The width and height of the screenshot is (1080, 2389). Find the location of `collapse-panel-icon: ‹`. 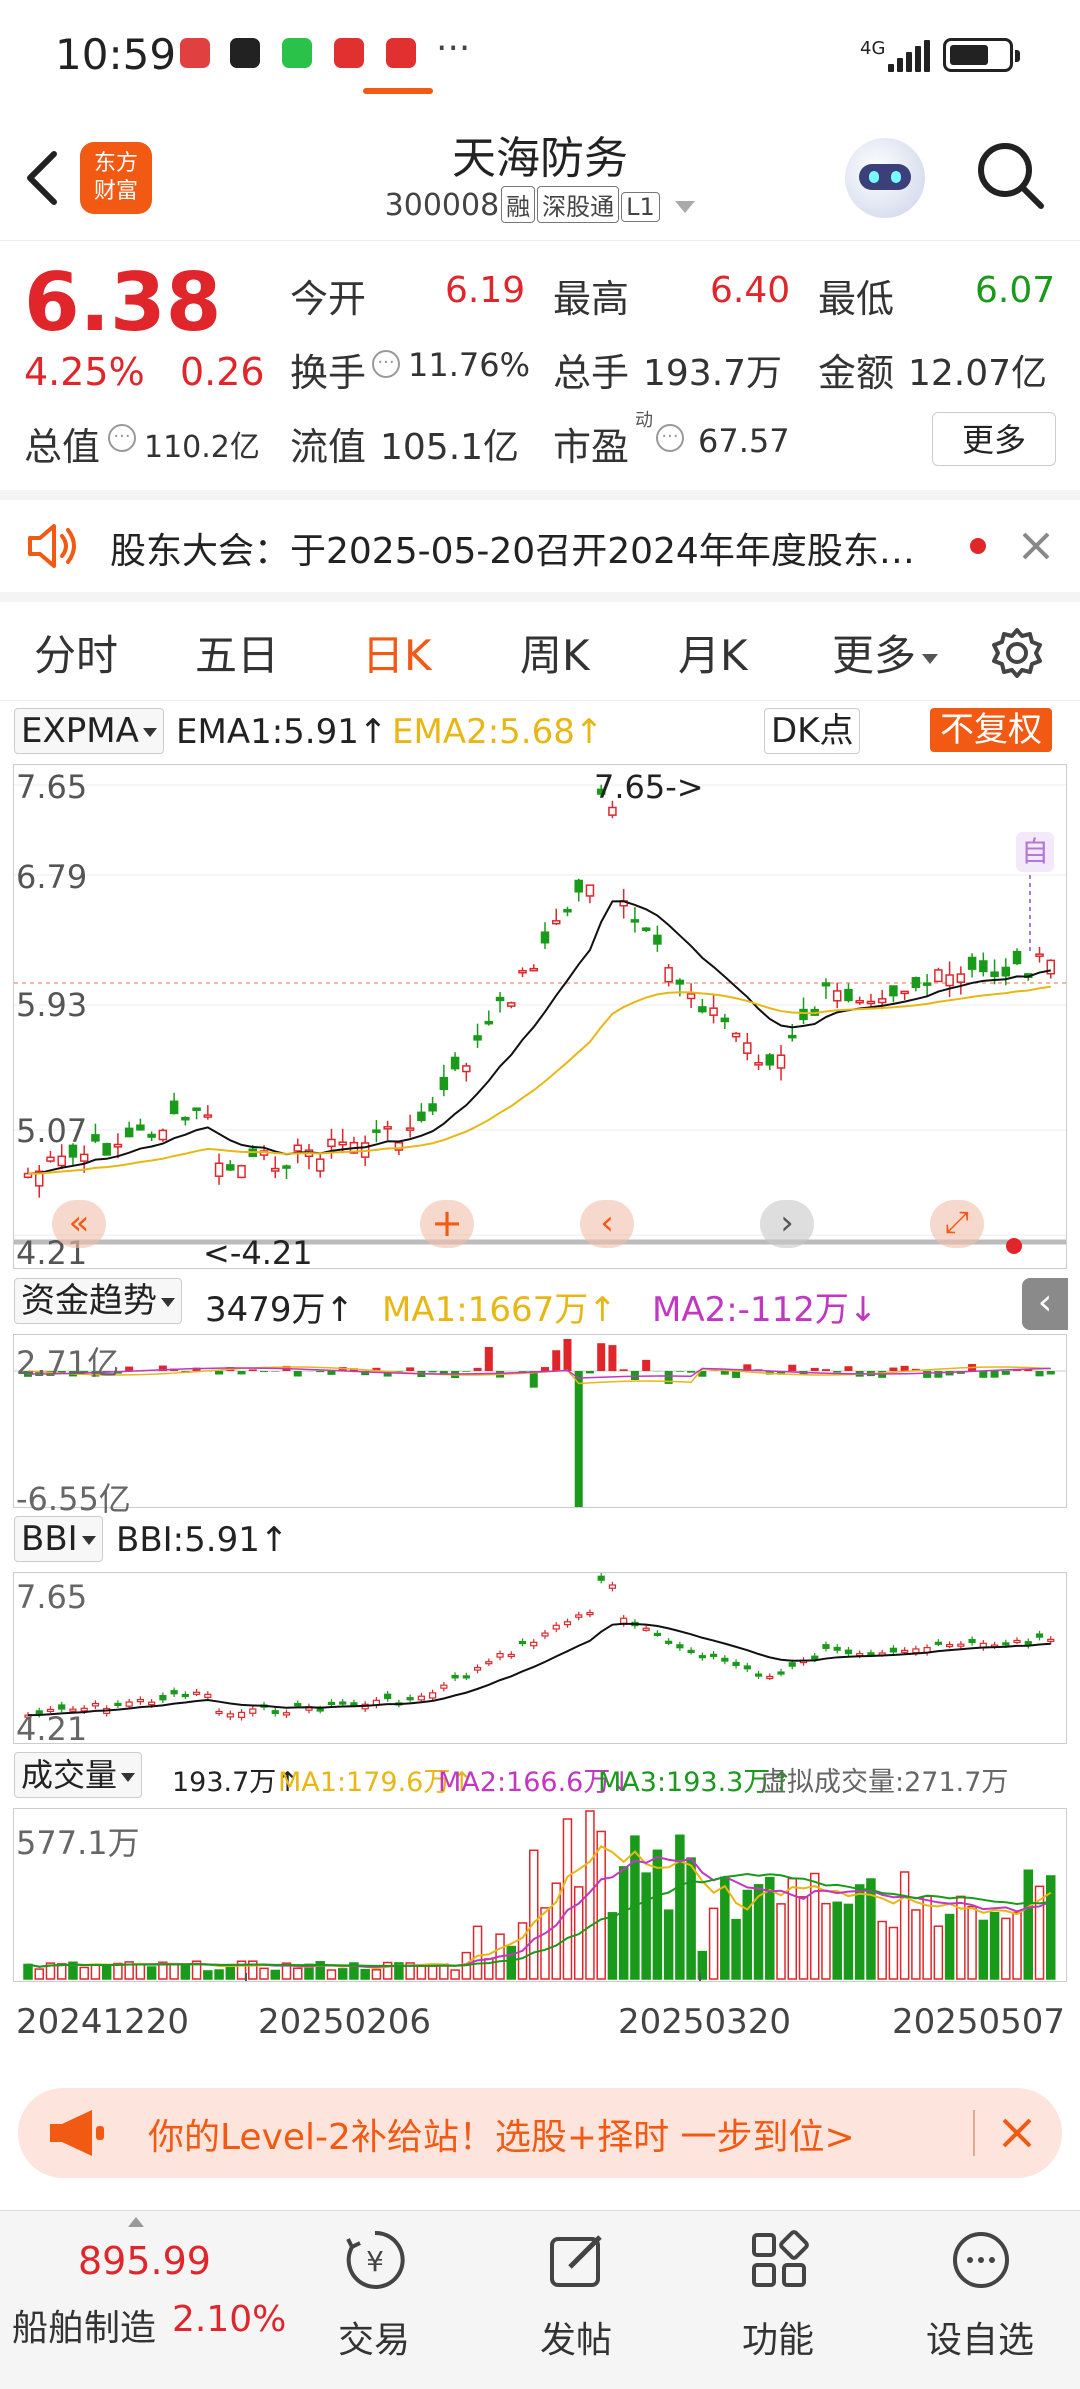

collapse-panel-icon: ‹ is located at coordinates (1045, 1304).